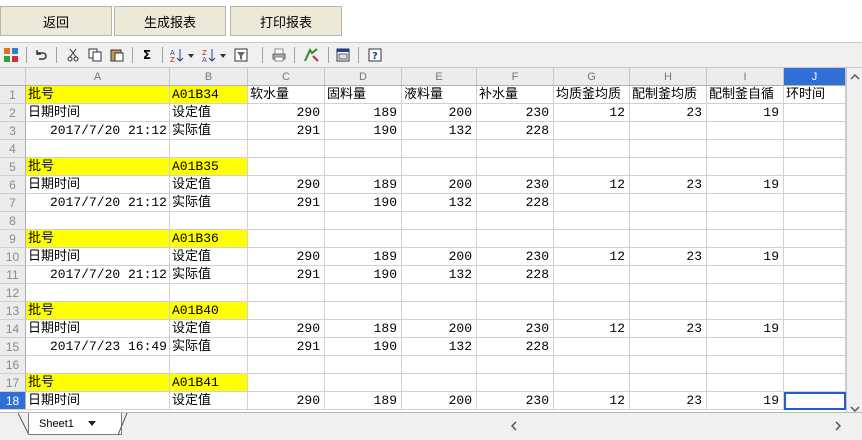 Image resolution: width=862 pixels, height=440 pixels. I want to click on table-cell: 190, so click(363, 347).